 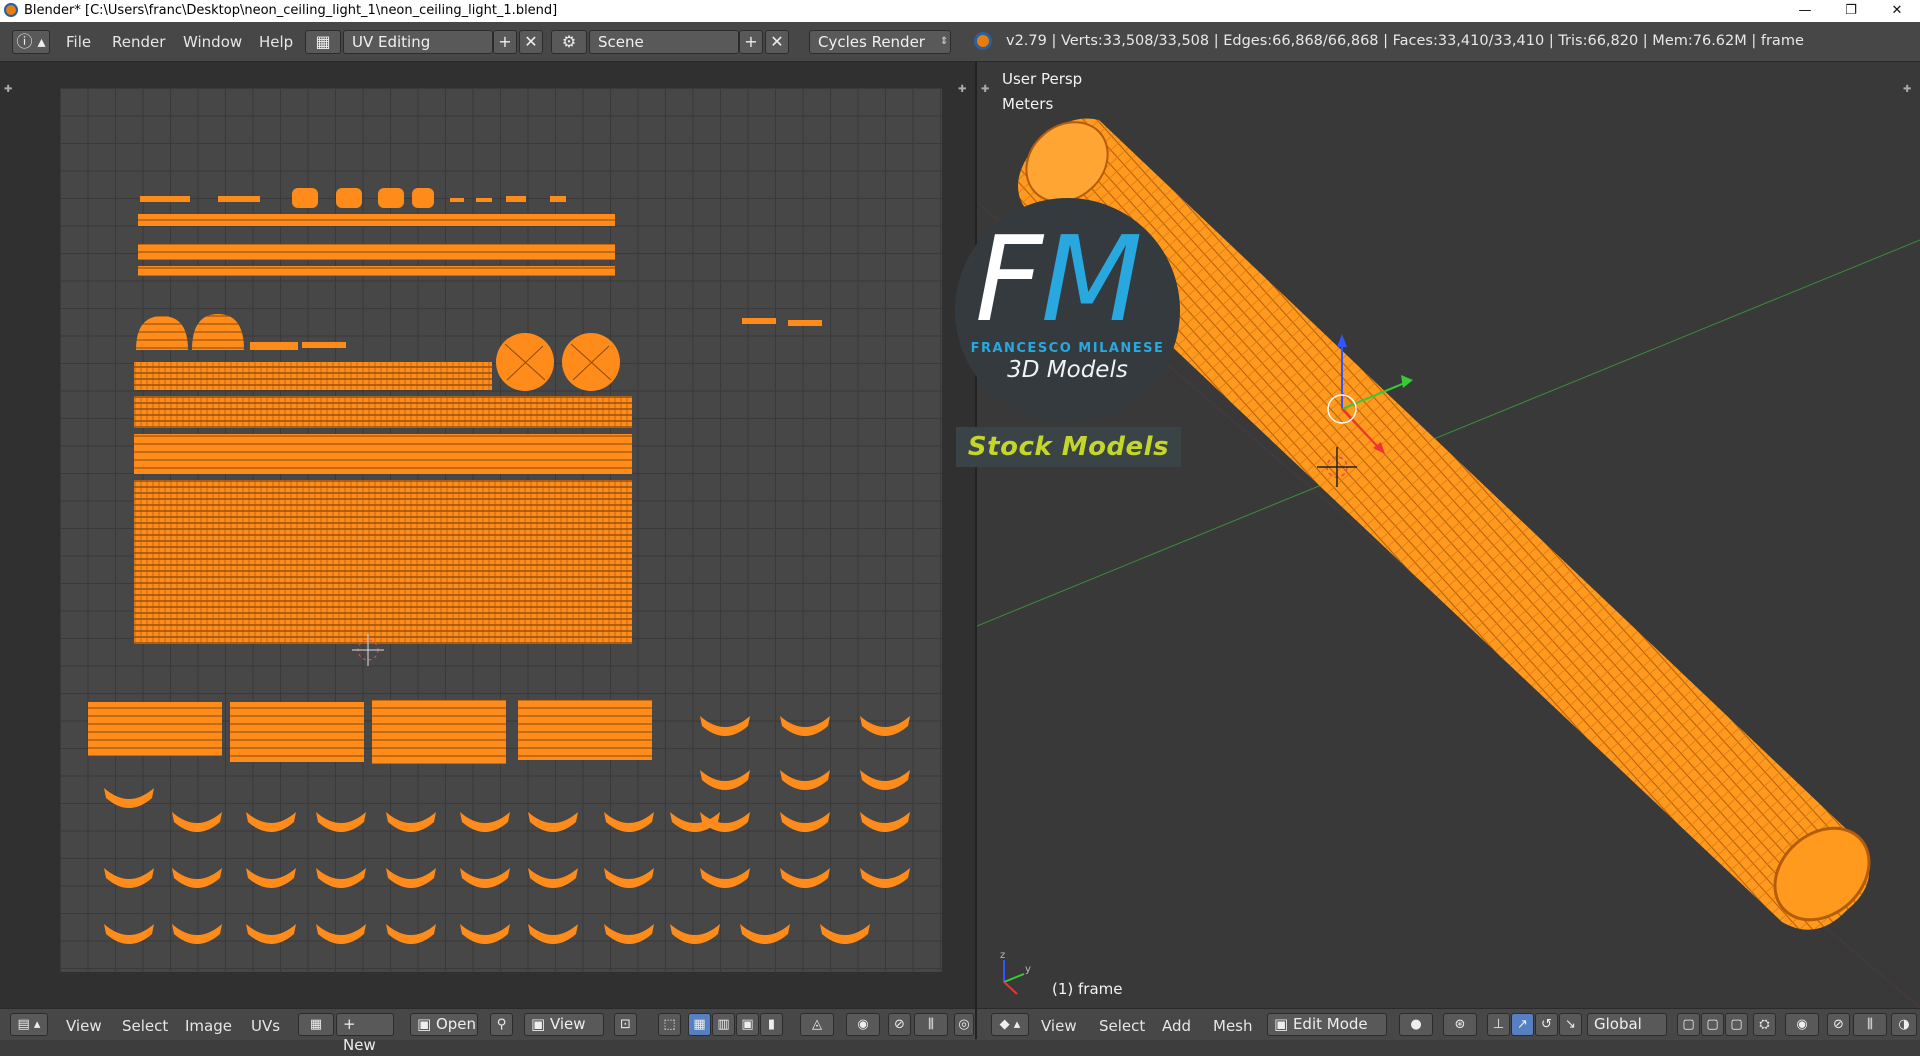 What do you see at coordinates (669, 1024) in the screenshot?
I see `uv-select-vertex-icon: ⬚` at bounding box center [669, 1024].